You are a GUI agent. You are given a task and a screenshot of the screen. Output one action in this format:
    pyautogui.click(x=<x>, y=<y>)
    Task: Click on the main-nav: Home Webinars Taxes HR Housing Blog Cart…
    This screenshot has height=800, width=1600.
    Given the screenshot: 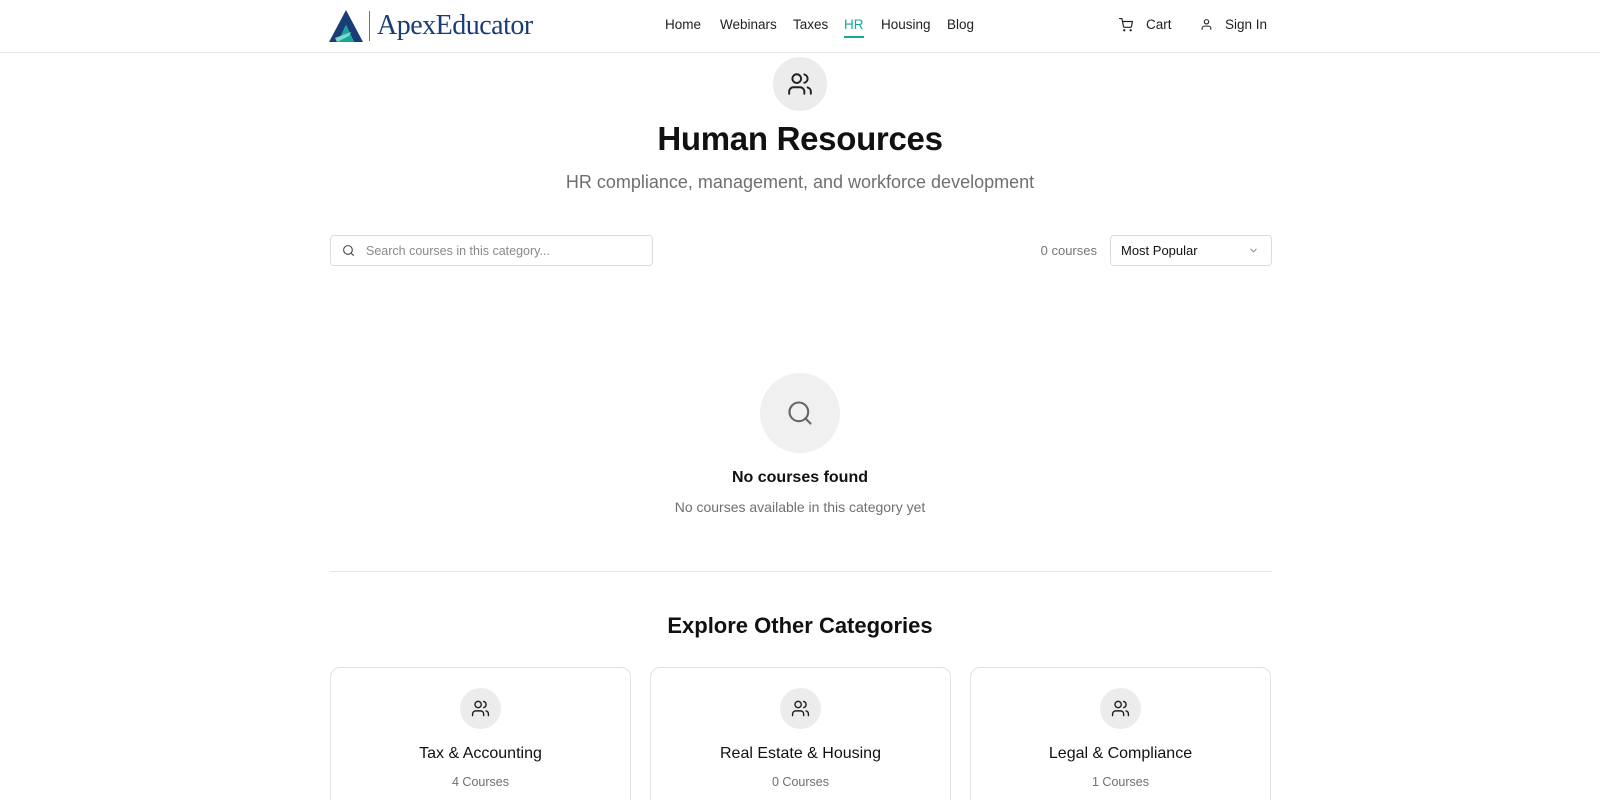 What is the action you would take?
    pyautogui.click(x=800, y=26)
    